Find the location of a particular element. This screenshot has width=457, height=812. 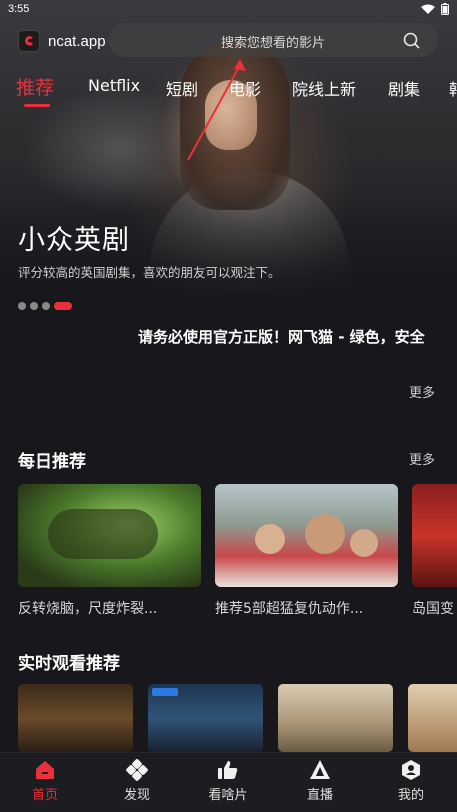

search-placeholder: 搜索您想看的影片 is located at coordinates (272, 43).